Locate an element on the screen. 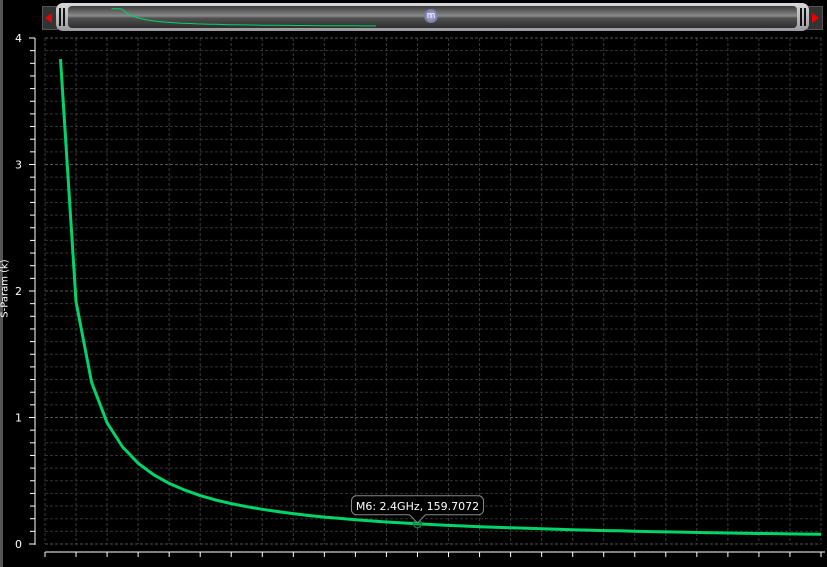  y-axis-label: S-Param (k) is located at coordinates (5, 288).